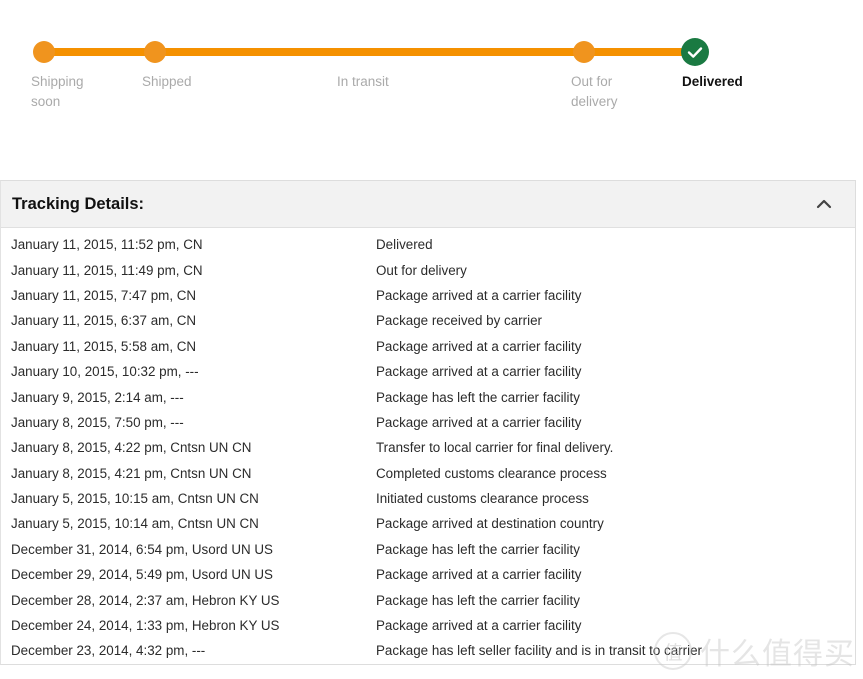 This screenshot has height=679, width=863. I want to click on tracking-event-description: Initiated customs clearance process, so click(482, 499).